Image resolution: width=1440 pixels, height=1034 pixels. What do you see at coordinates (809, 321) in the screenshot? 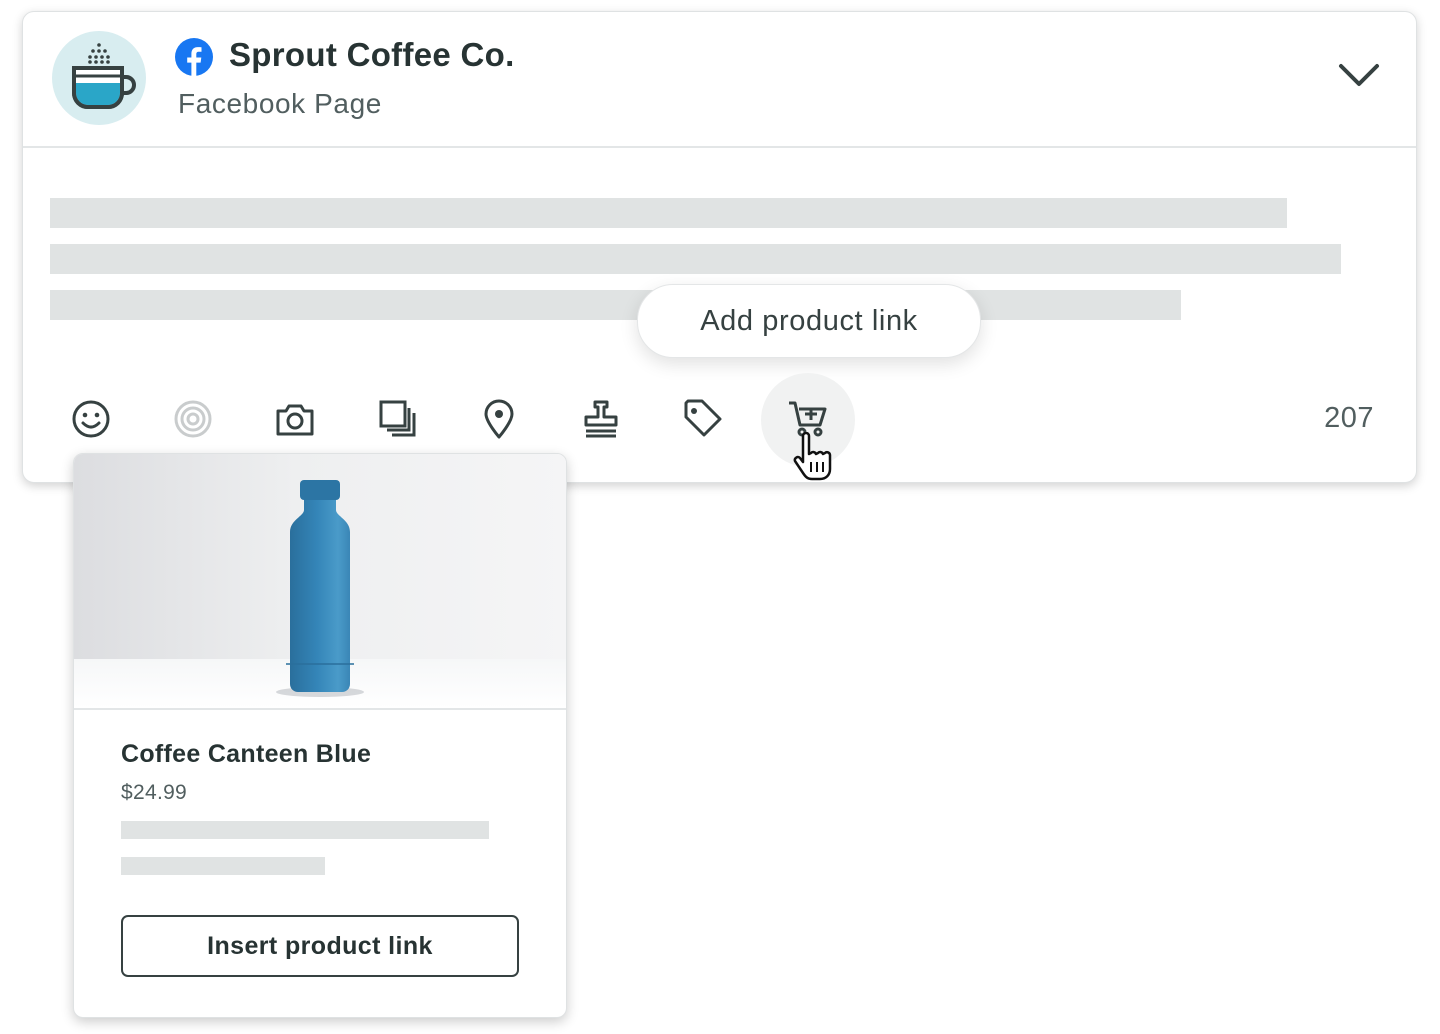
I see `add-product-link-tooltip: Add product link` at bounding box center [809, 321].